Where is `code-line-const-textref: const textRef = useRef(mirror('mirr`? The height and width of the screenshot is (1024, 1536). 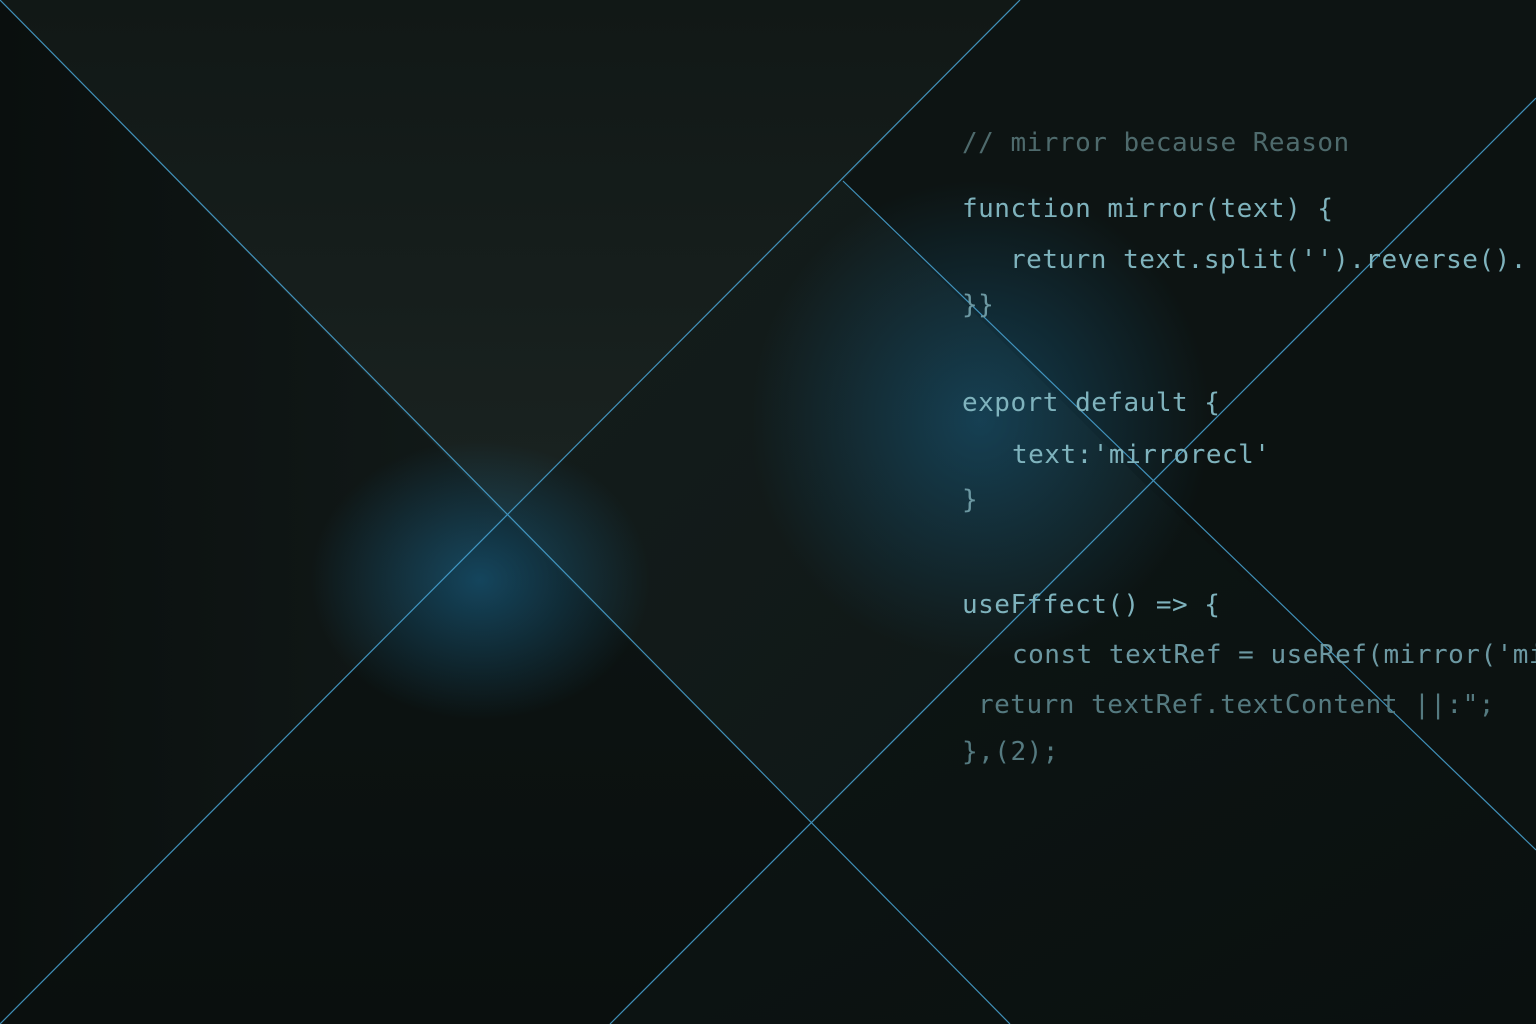
code-line-const-textref: const textRef = useRef(mirror('mirr is located at coordinates (1274, 655).